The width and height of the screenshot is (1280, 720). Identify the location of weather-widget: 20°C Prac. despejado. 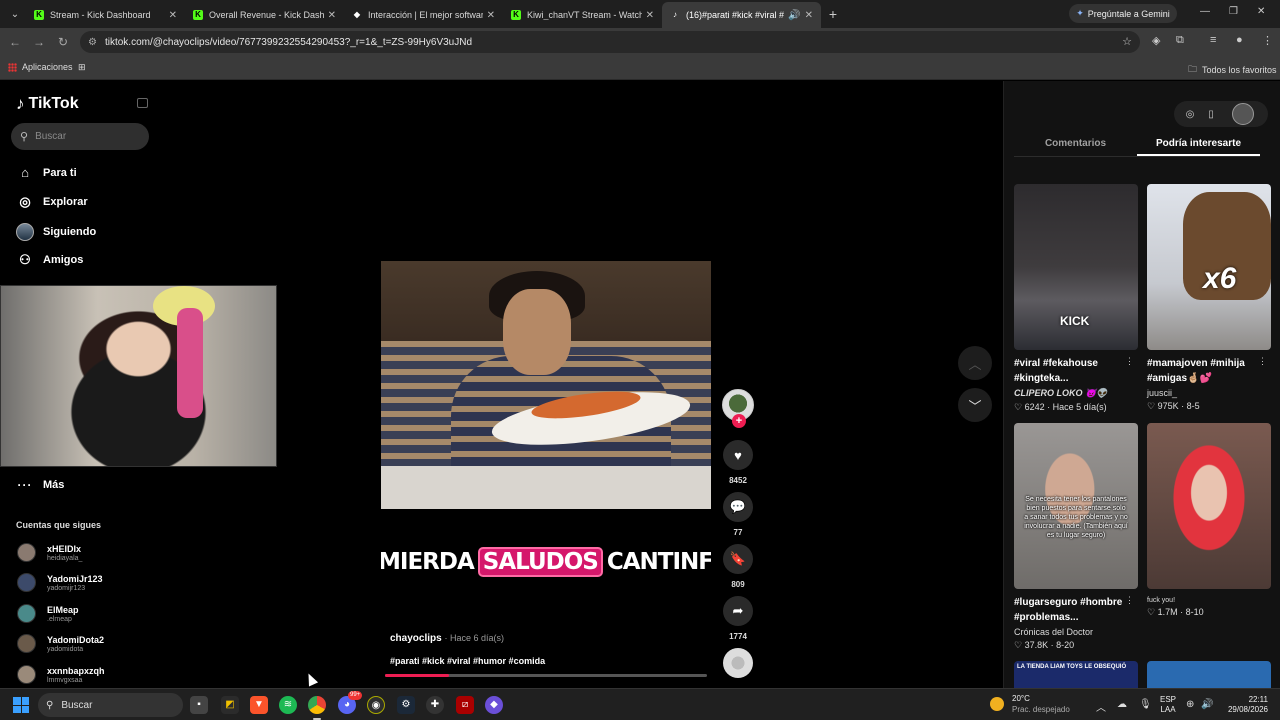
(1030, 704).